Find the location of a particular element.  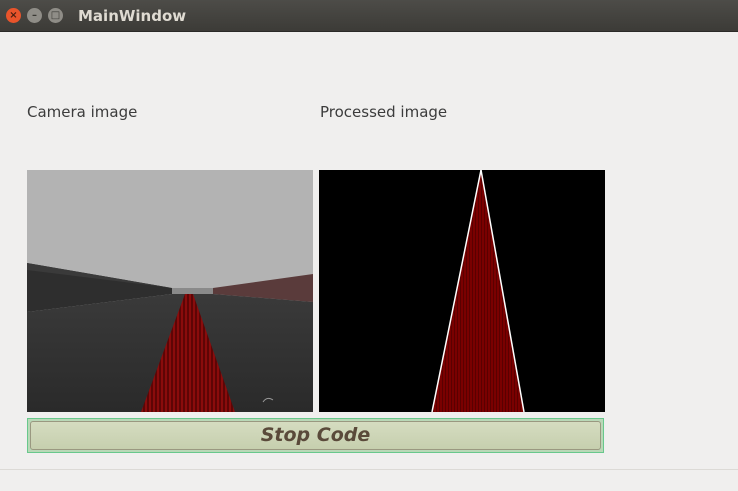

minimize-icon: – is located at coordinates (34, 15).